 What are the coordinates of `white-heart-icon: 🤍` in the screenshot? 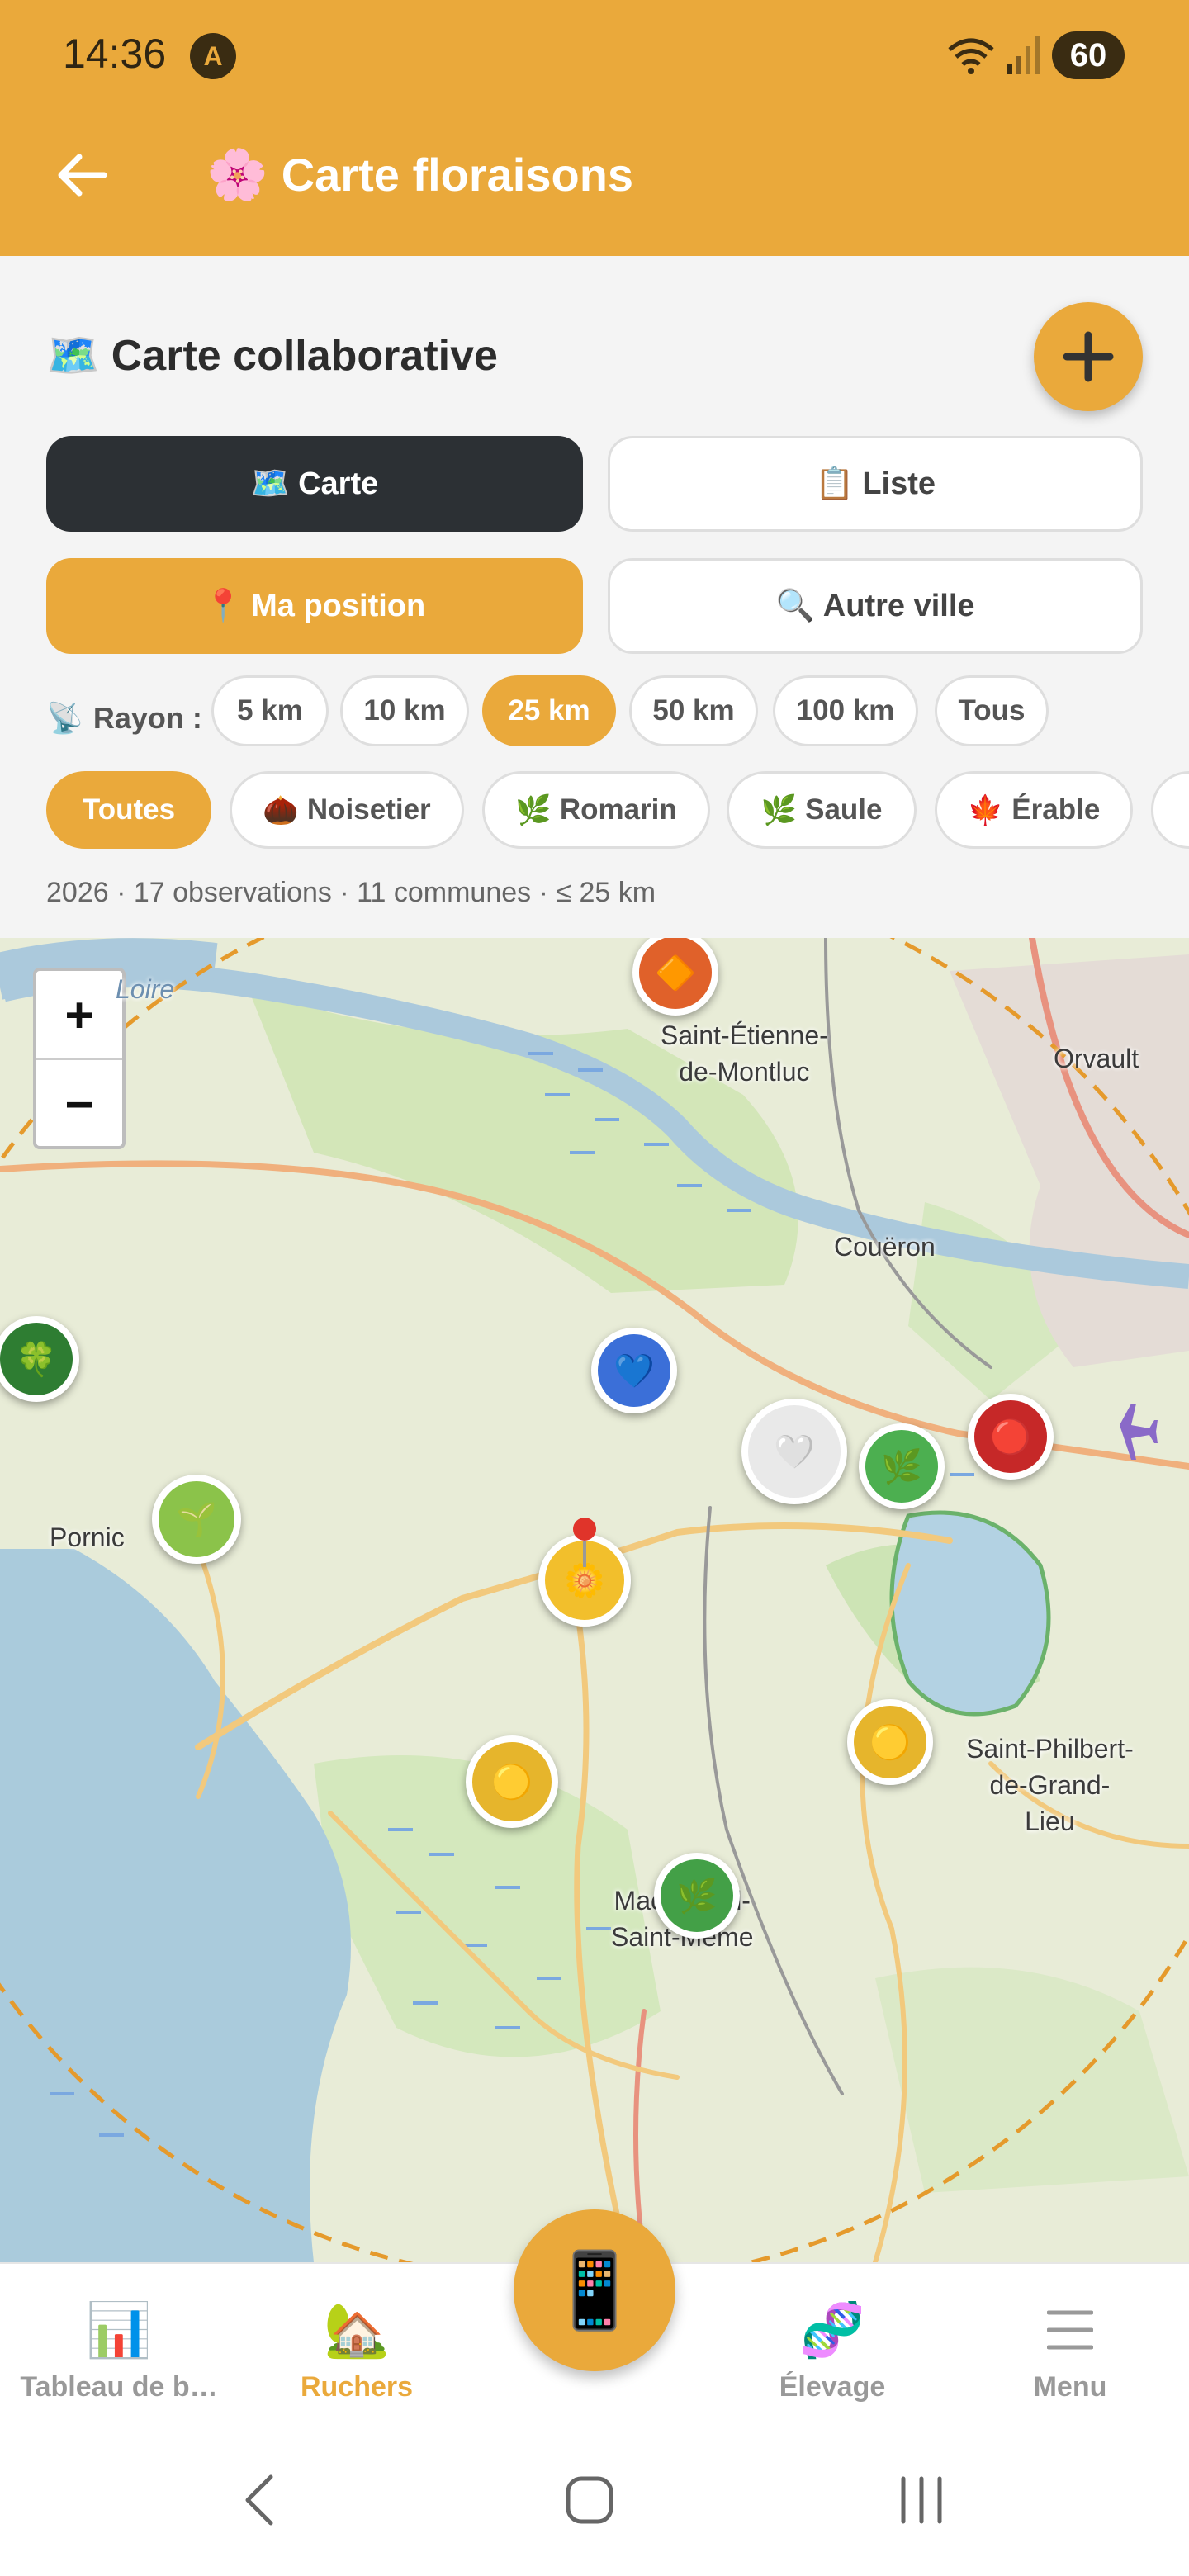 It's located at (794, 1451).